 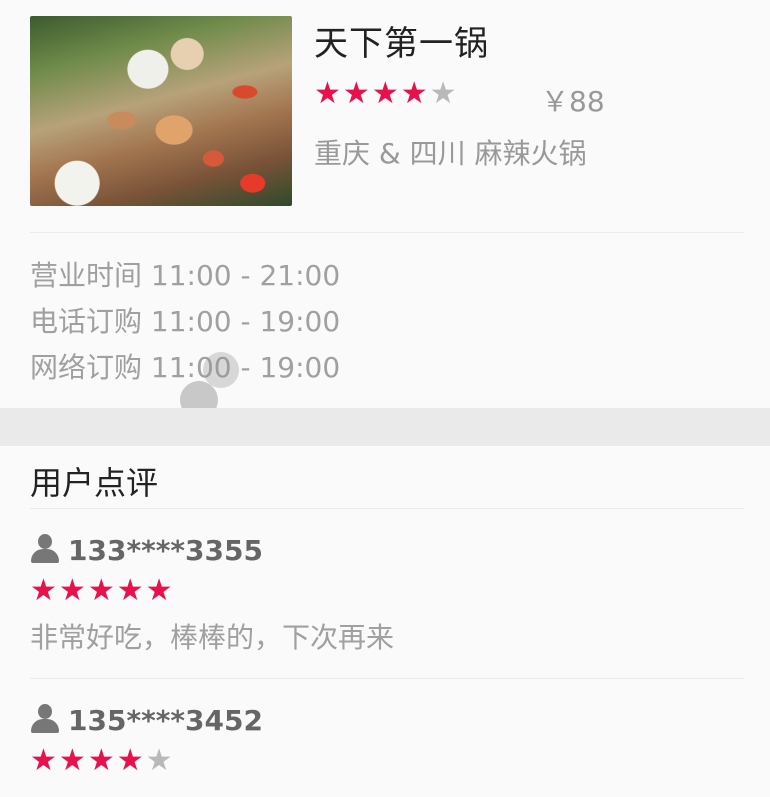 What do you see at coordinates (212, 637) in the screenshot?
I see `review-text: 非常好吃，棒棒的，下次再来` at bounding box center [212, 637].